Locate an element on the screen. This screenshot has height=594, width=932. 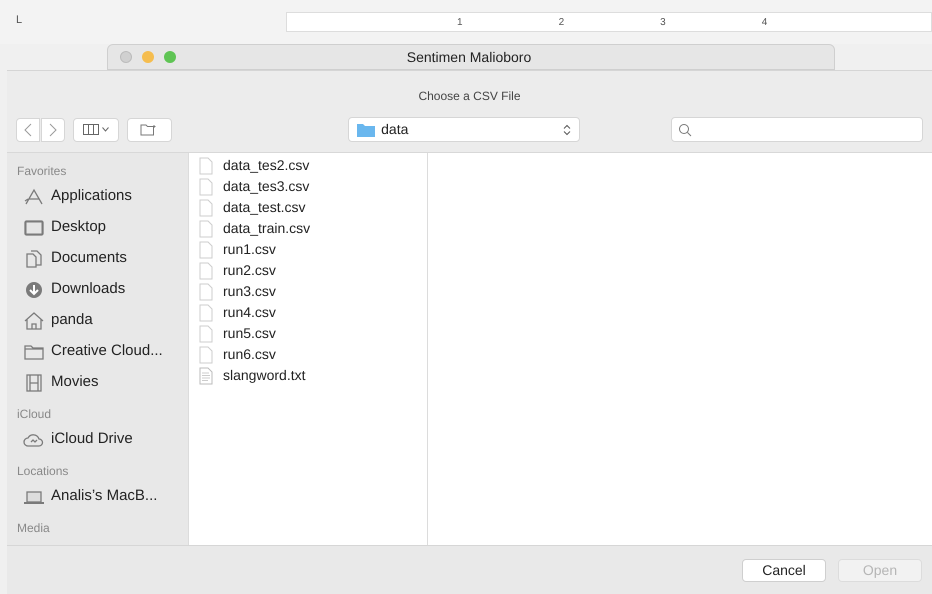
text-file-icon is located at coordinates (206, 375).